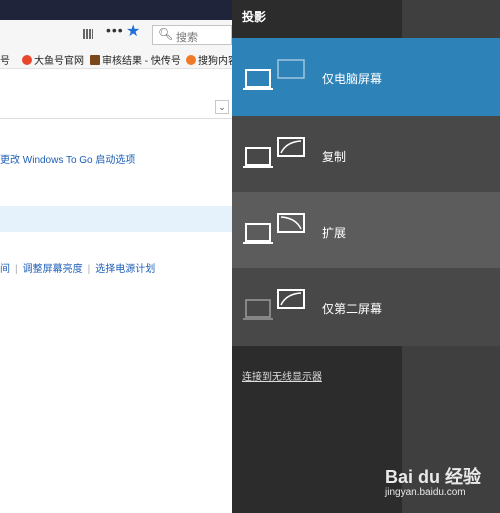 The height and width of the screenshot is (513, 500). What do you see at coordinates (116, 108) in the screenshot?
I see `address-row` at bounding box center [116, 108].